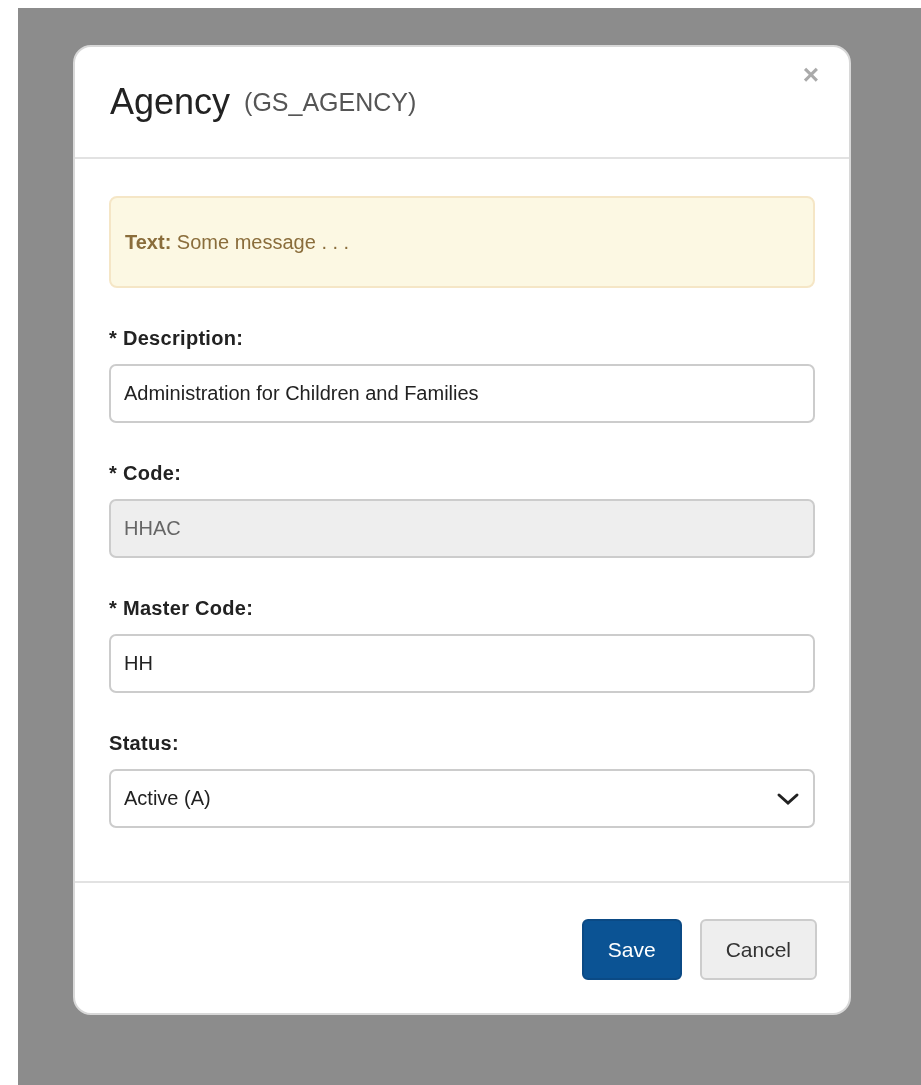 This screenshot has height=1085, width=921. I want to click on caret-icon, so click(788, 798).